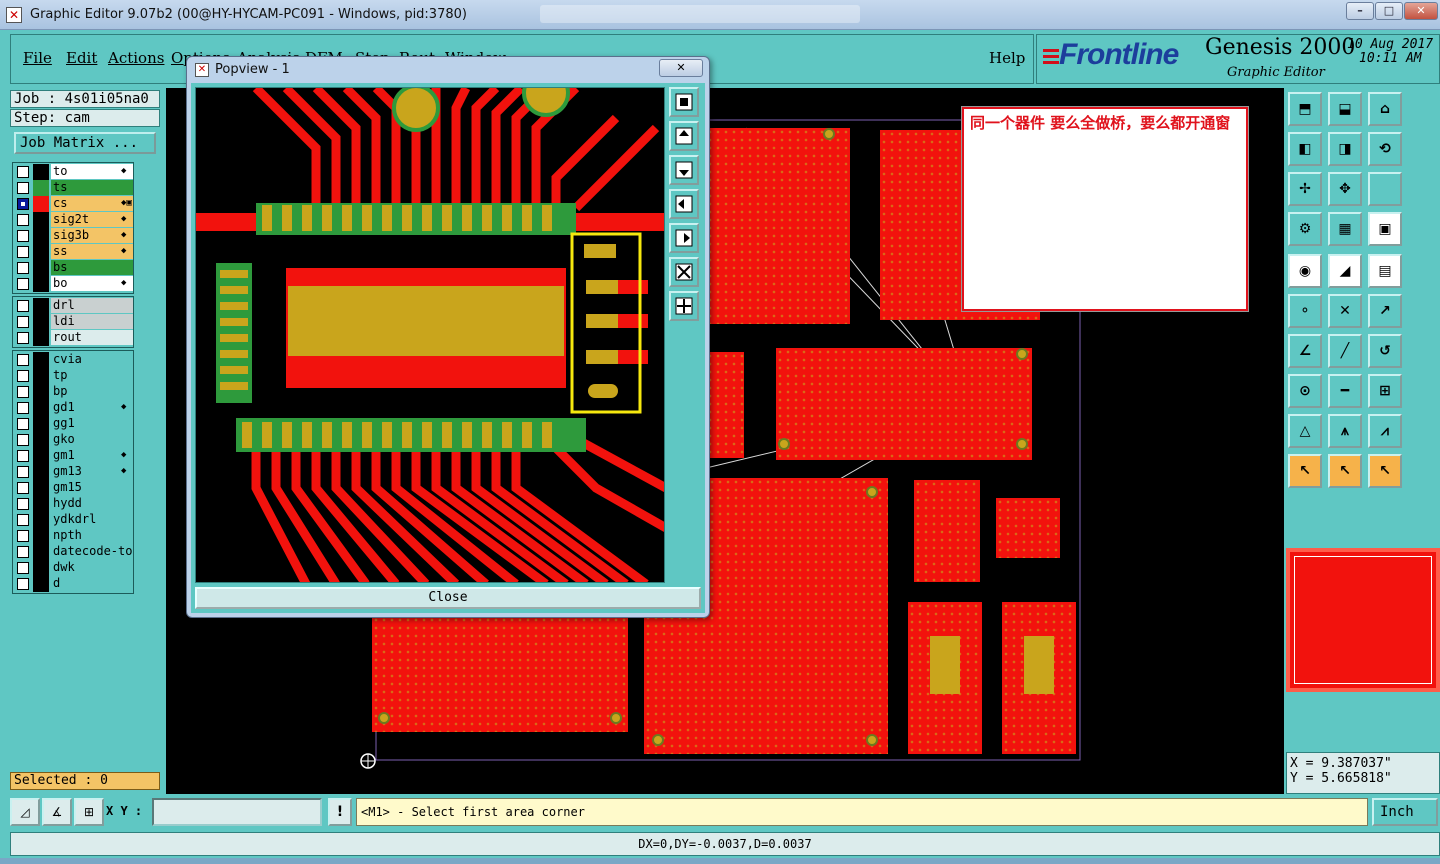 This screenshot has height=864, width=1440. What do you see at coordinates (448, 598) in the screenshot?
I see `popview-close-button: Close` at bounding box center [448, 598].